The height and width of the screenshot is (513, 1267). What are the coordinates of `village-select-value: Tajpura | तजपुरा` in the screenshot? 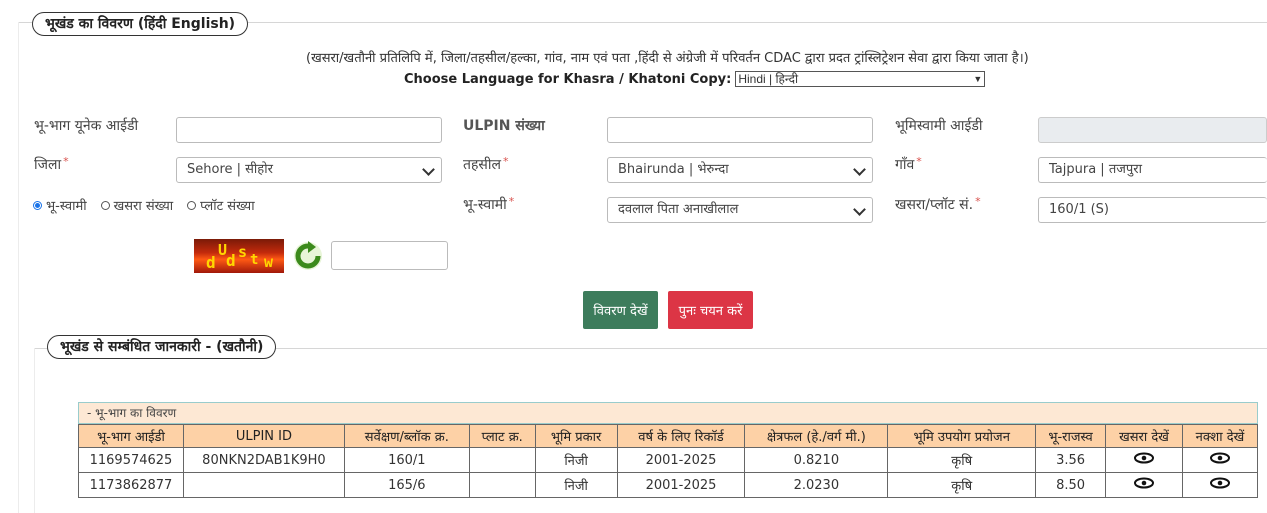 It's located at (1095, 169).